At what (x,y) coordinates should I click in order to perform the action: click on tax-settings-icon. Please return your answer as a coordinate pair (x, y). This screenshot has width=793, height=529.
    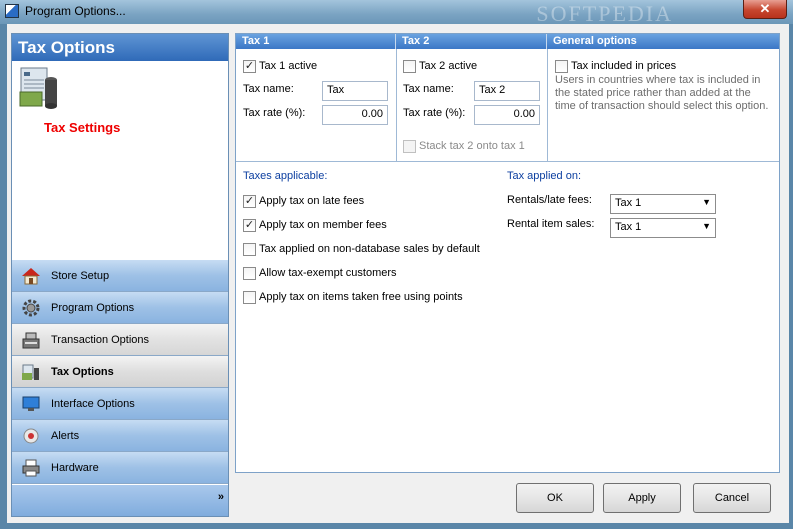
    Looking at the image, I should click on (38, 88).